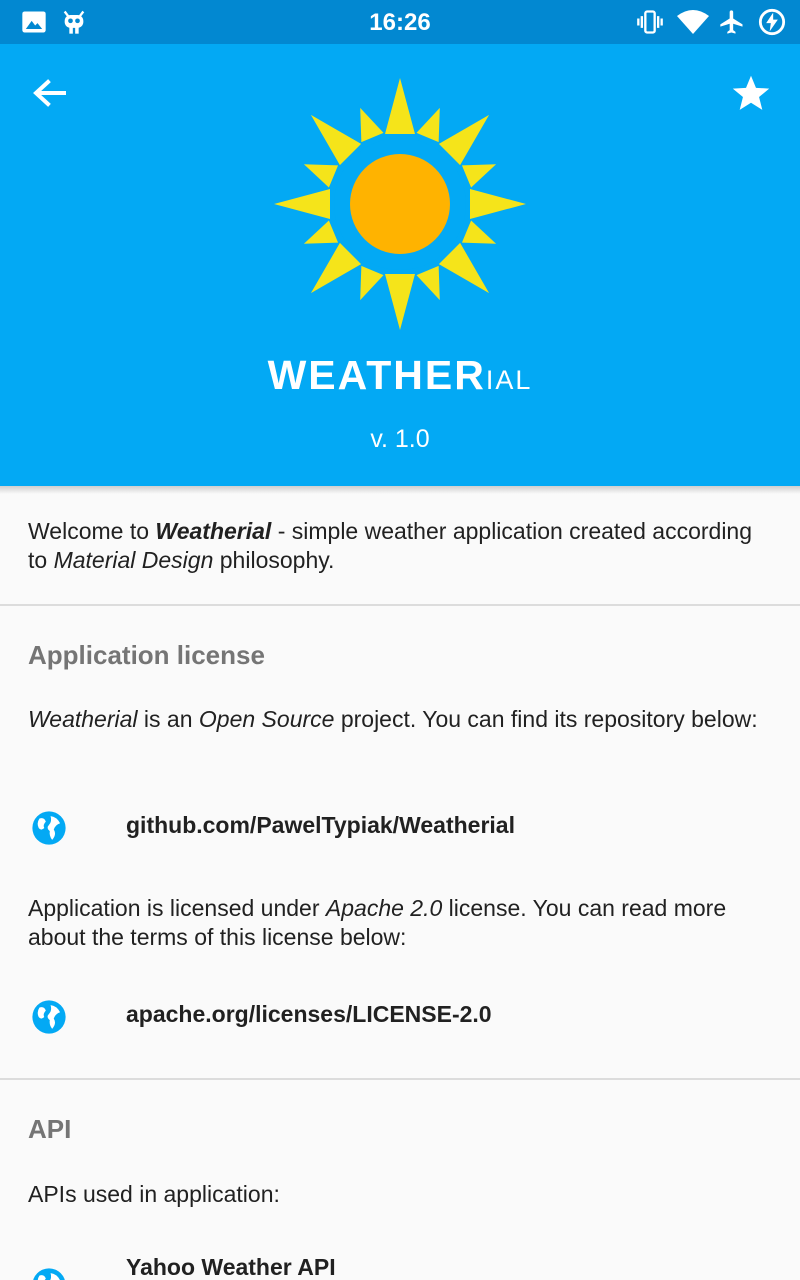 This screenshot has height=1280, width=800. Describe the element at coordinates (133, 560) in the screenshot. I see `welcome-material-design: Material Design` at that location.